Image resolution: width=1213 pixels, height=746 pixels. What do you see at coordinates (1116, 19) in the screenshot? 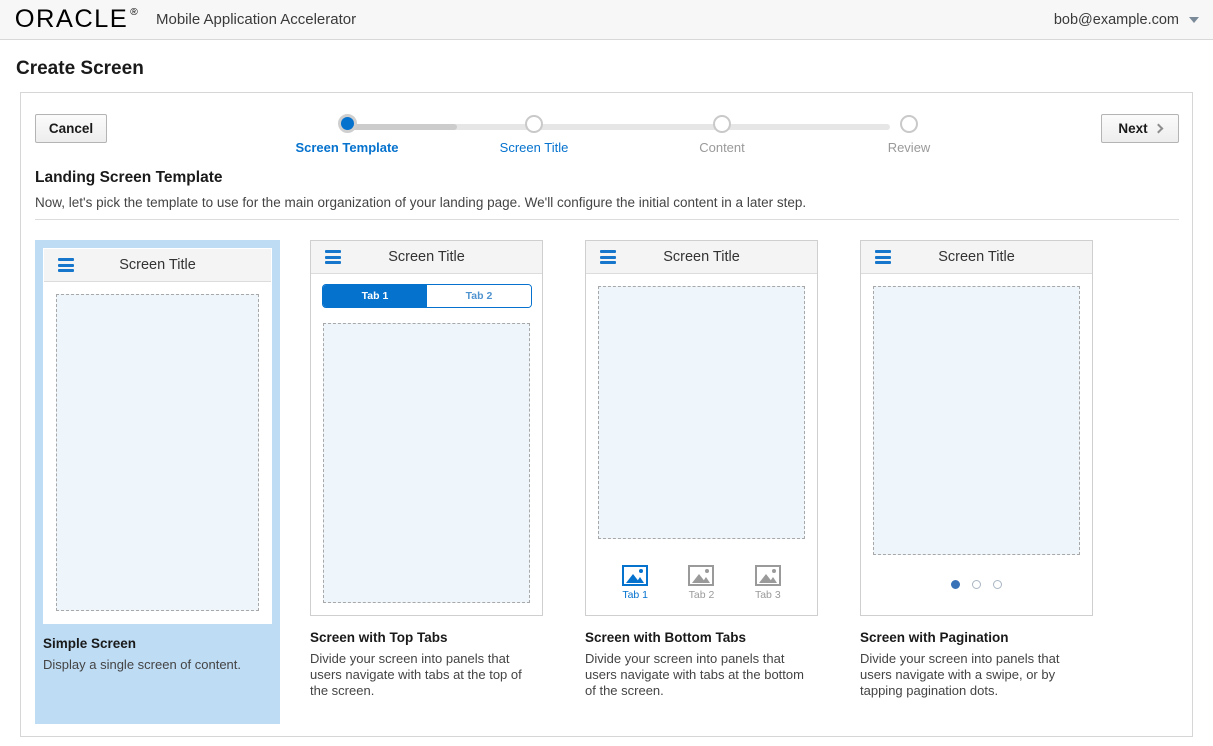
I see `user-email-label: bob@example.com` at bounding box center [1116, 19].